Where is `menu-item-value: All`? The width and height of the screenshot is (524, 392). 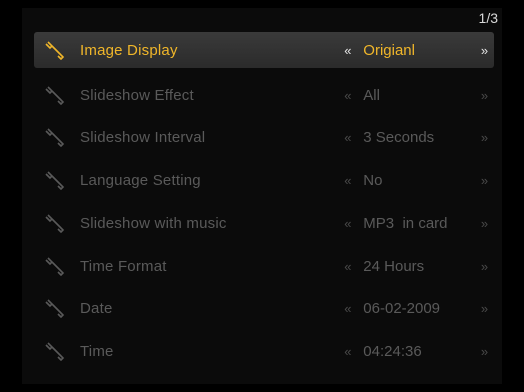 menu-item-value: All is located at coordinates (371, 95).